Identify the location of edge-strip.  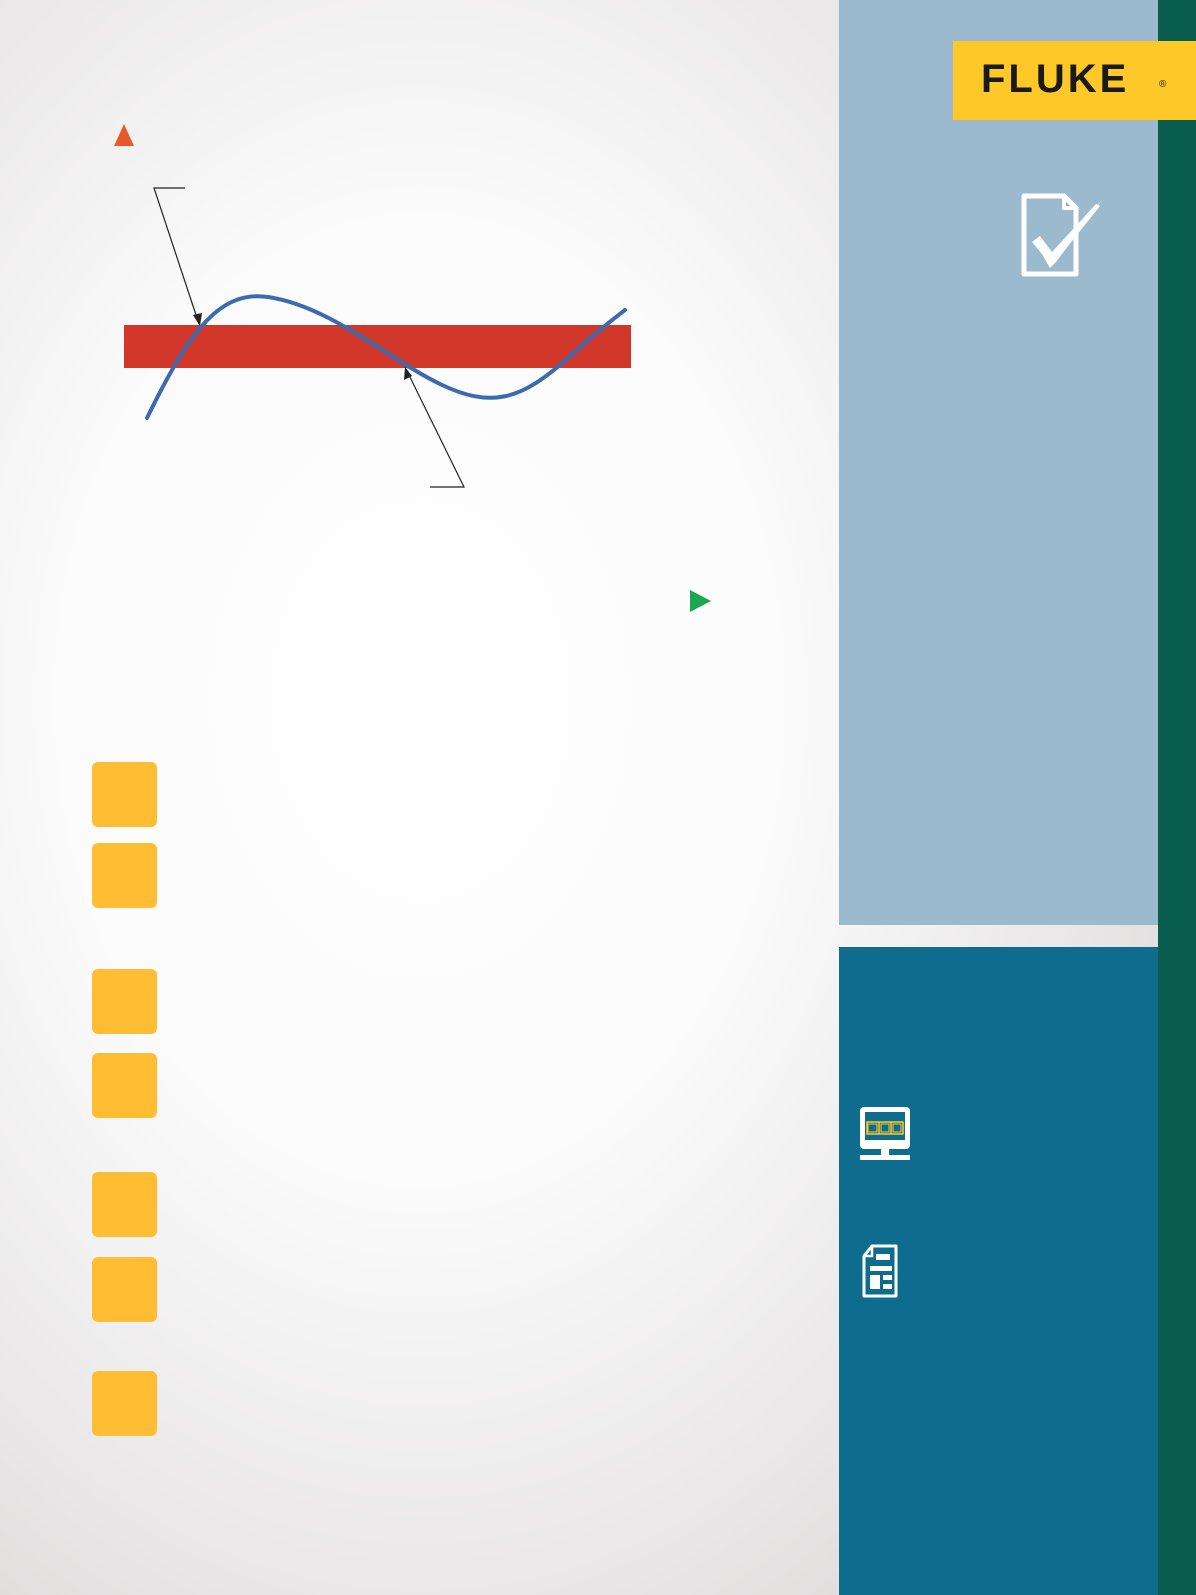
(1177, 797).